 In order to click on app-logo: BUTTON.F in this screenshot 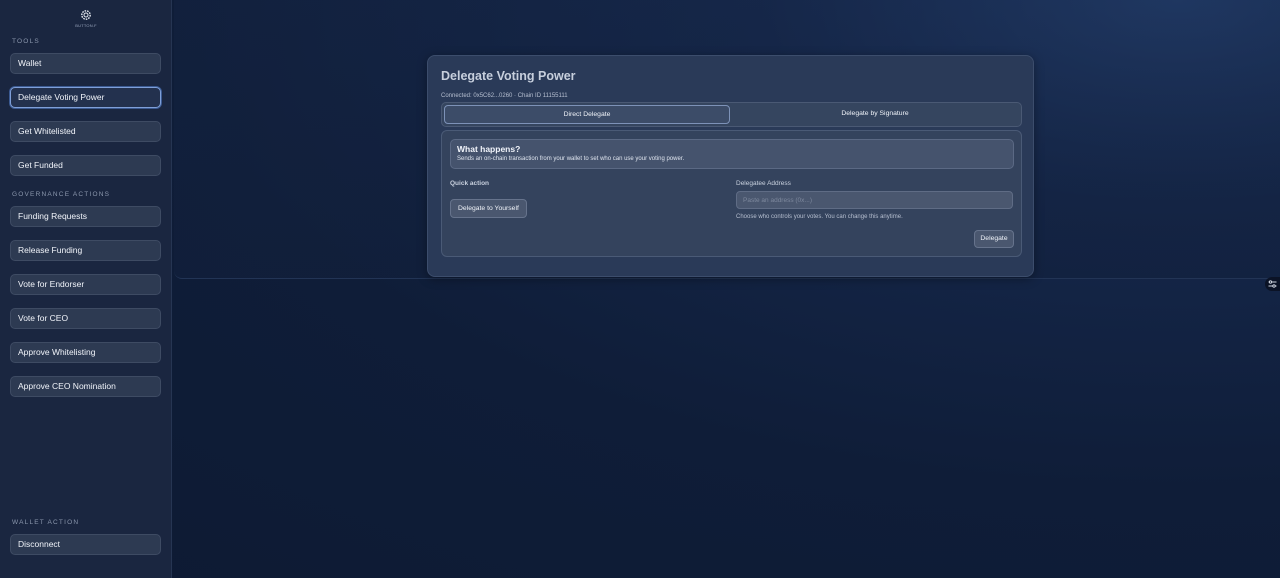, I will do `click(86, 18)`.